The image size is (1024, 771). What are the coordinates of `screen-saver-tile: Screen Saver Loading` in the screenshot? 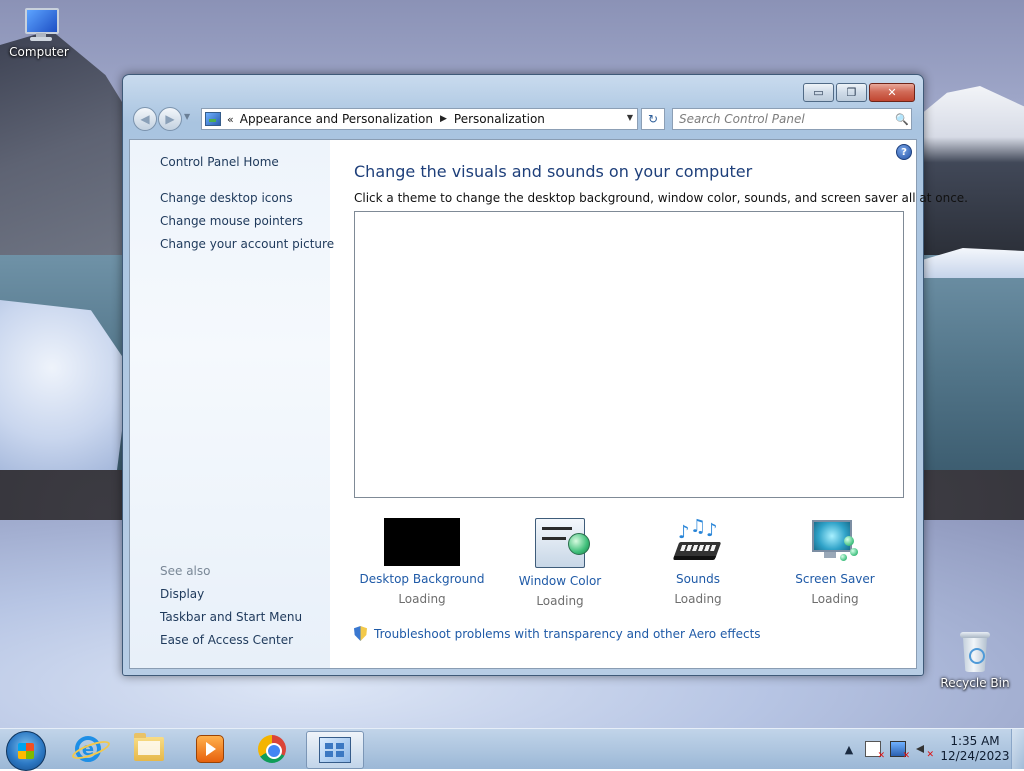 It's located at (835, 562).